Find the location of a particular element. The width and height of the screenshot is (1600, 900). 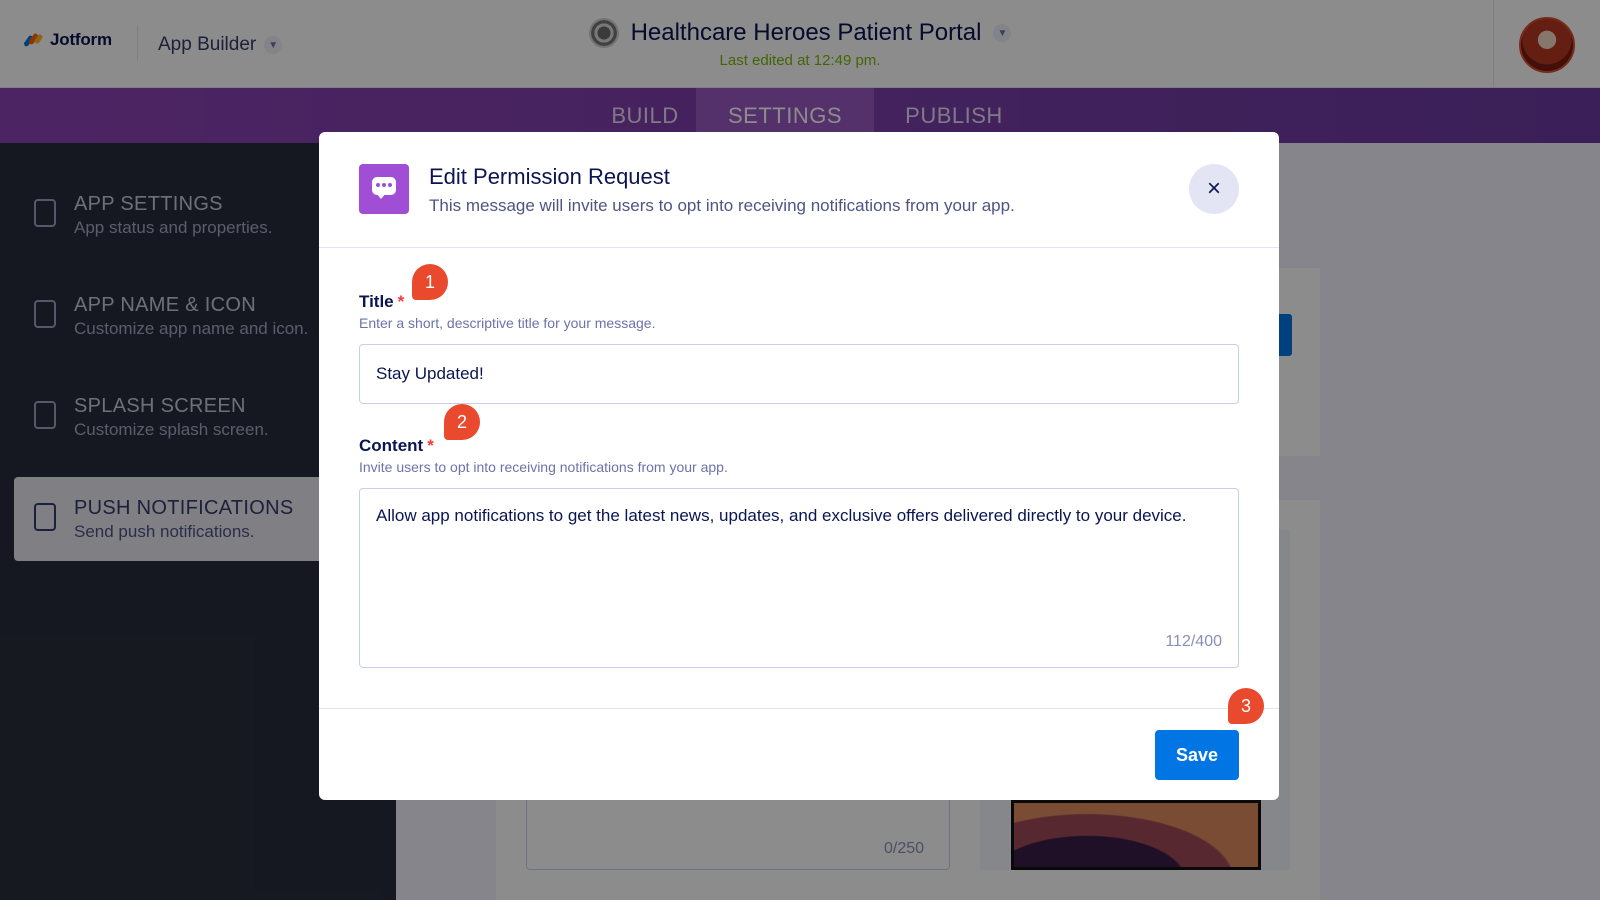

save-button: Save is located at coordinates (1197, 755).